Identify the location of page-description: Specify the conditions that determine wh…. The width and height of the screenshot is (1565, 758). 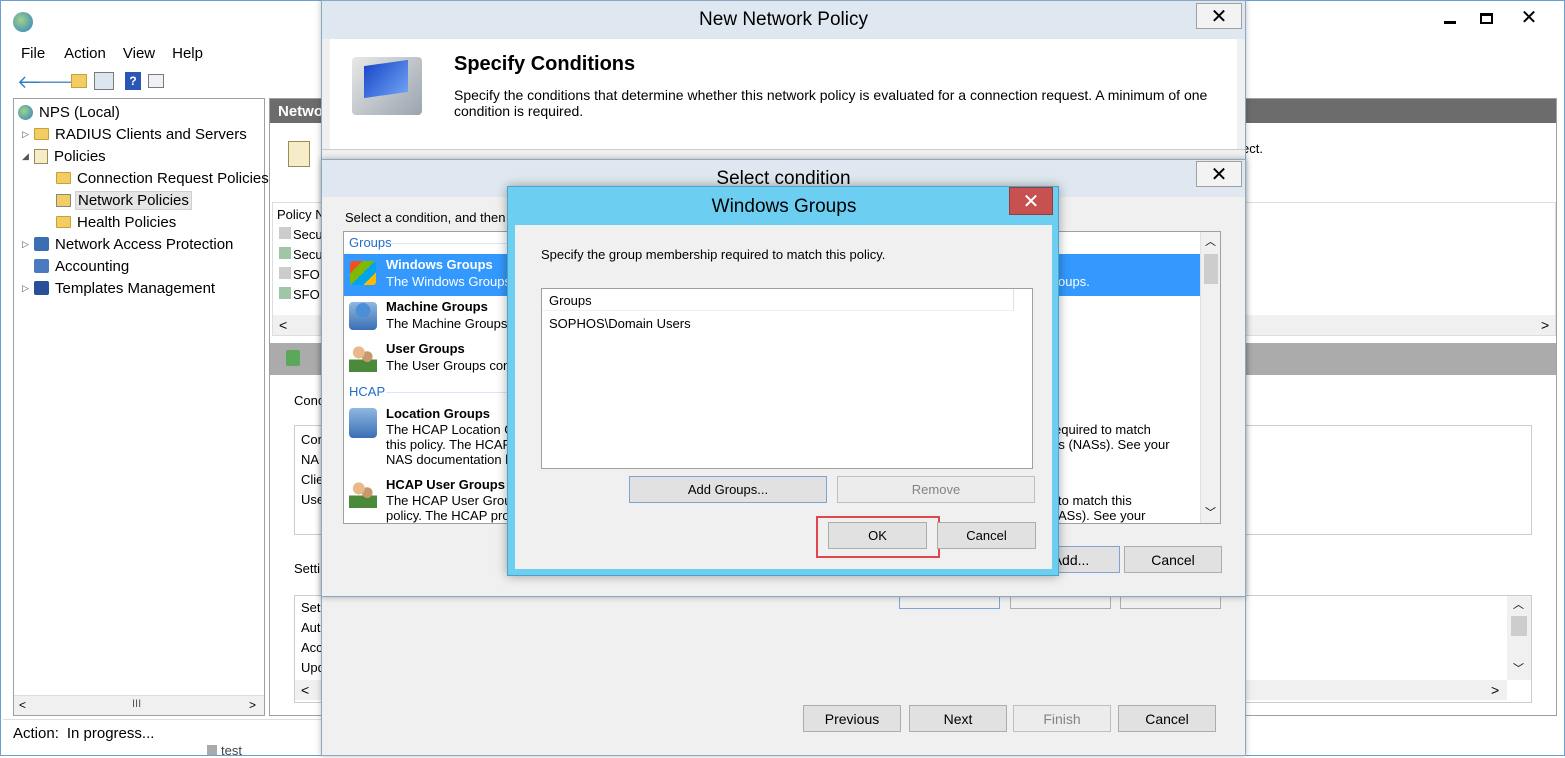
(831, 103).